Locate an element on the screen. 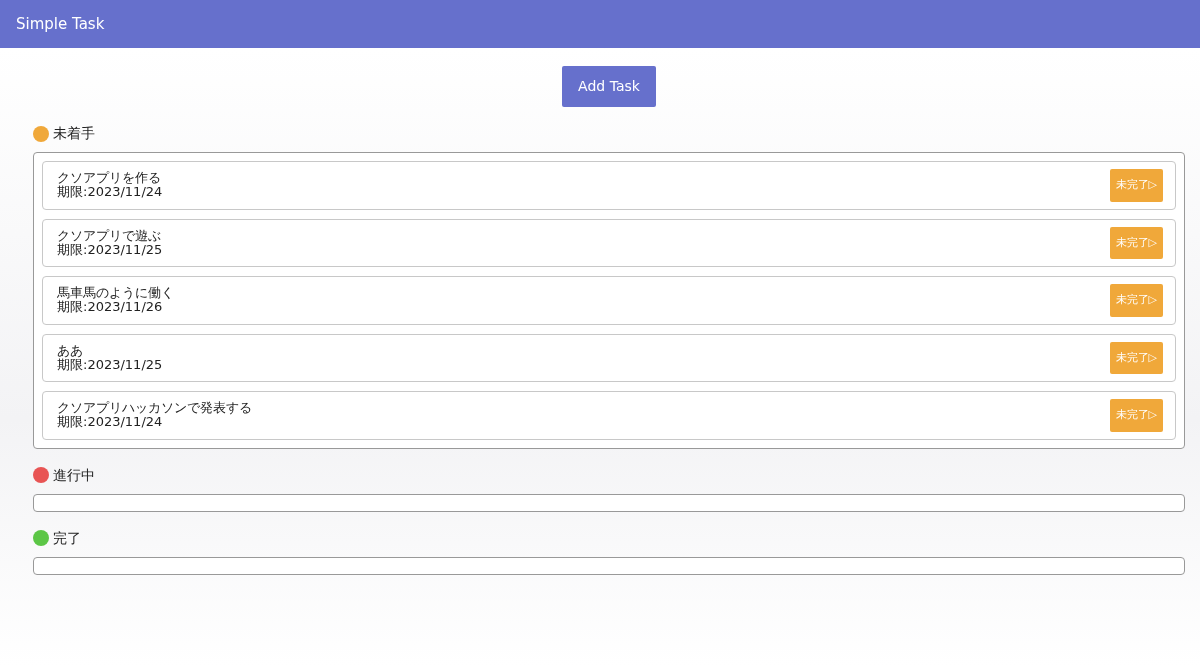 Image resolution: width=1200 pixels, height=666 pixels. group-title: 未着手 is located at coordinates (74, 133).